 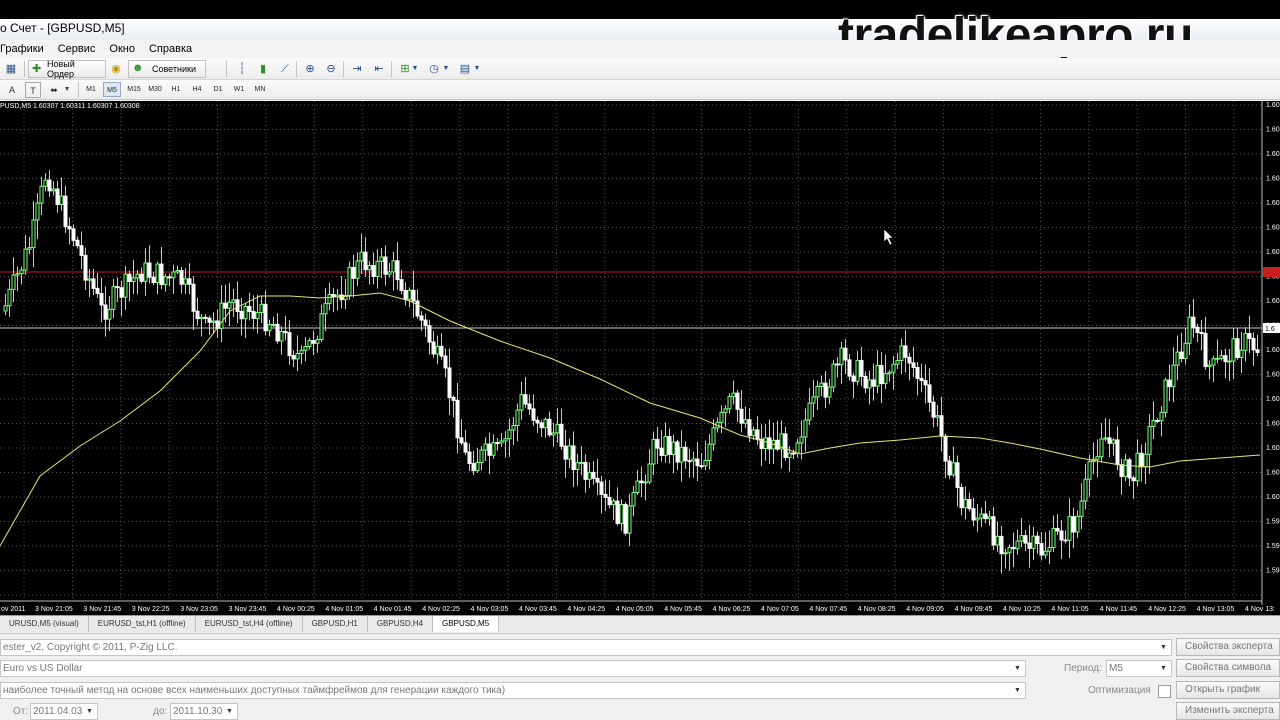 I want to click on to-date-picker: 2011.10.30 ▼, so click(x=204, y=711).